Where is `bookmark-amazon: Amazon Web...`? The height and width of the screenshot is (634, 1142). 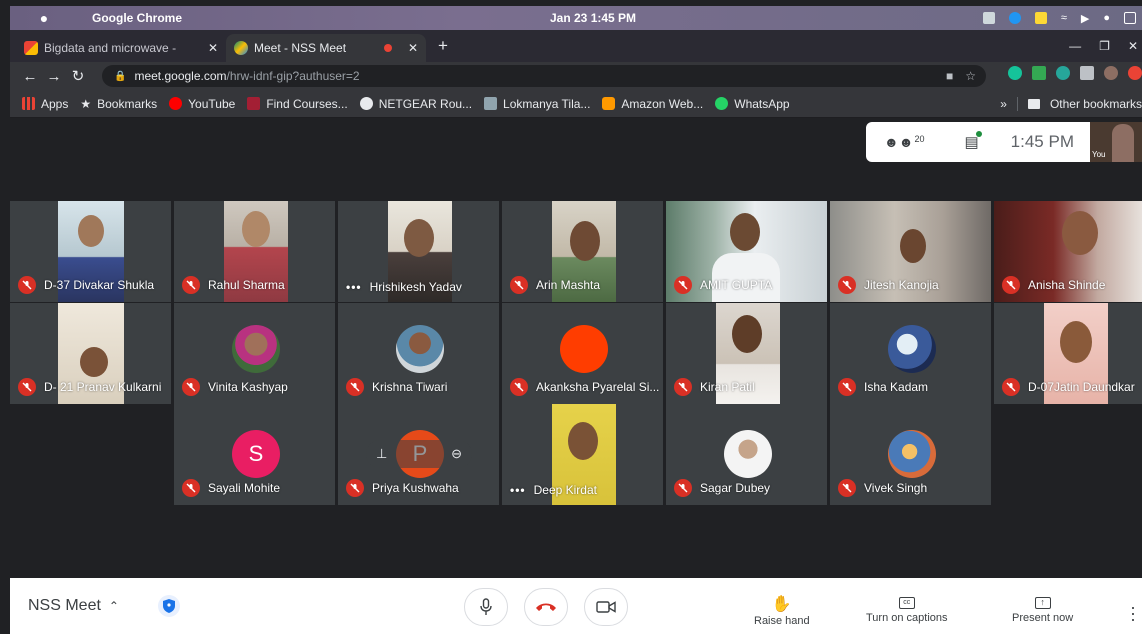 bookmark-amazon: Amazon Web... is located at coordinates (652, 104).